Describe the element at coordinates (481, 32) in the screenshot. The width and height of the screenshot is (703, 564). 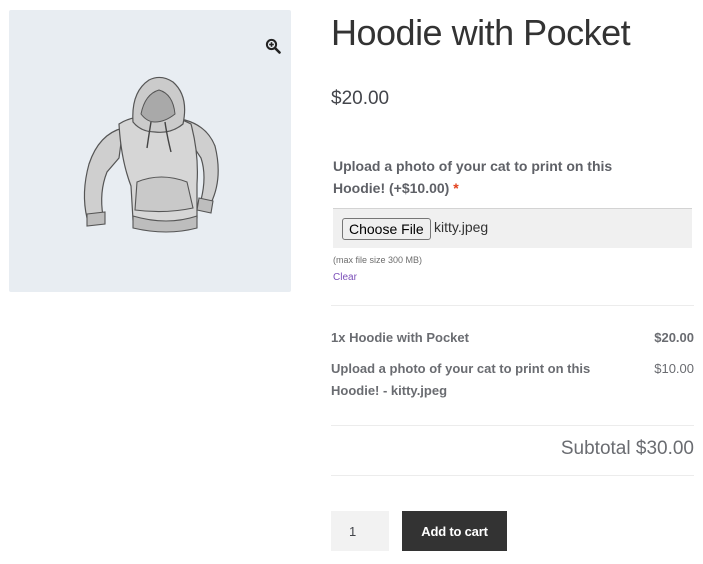
I see `product-title: Hoodie with Pocket` at that location.